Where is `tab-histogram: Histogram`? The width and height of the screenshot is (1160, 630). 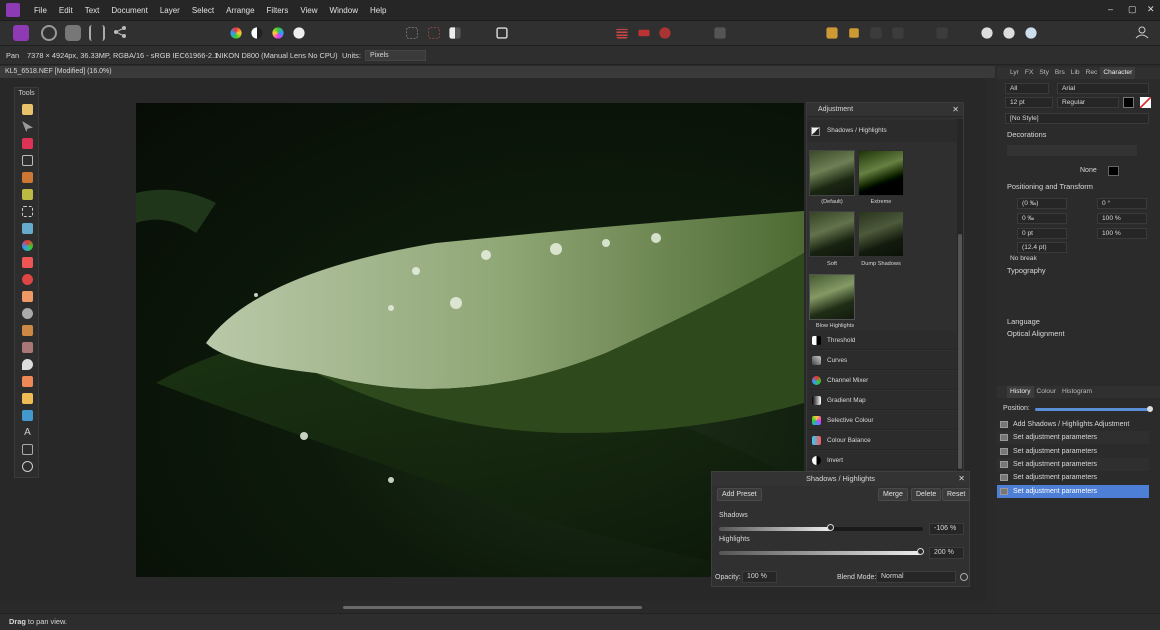
tab-histogram: Histogram is located at coordinates (1077, 392).